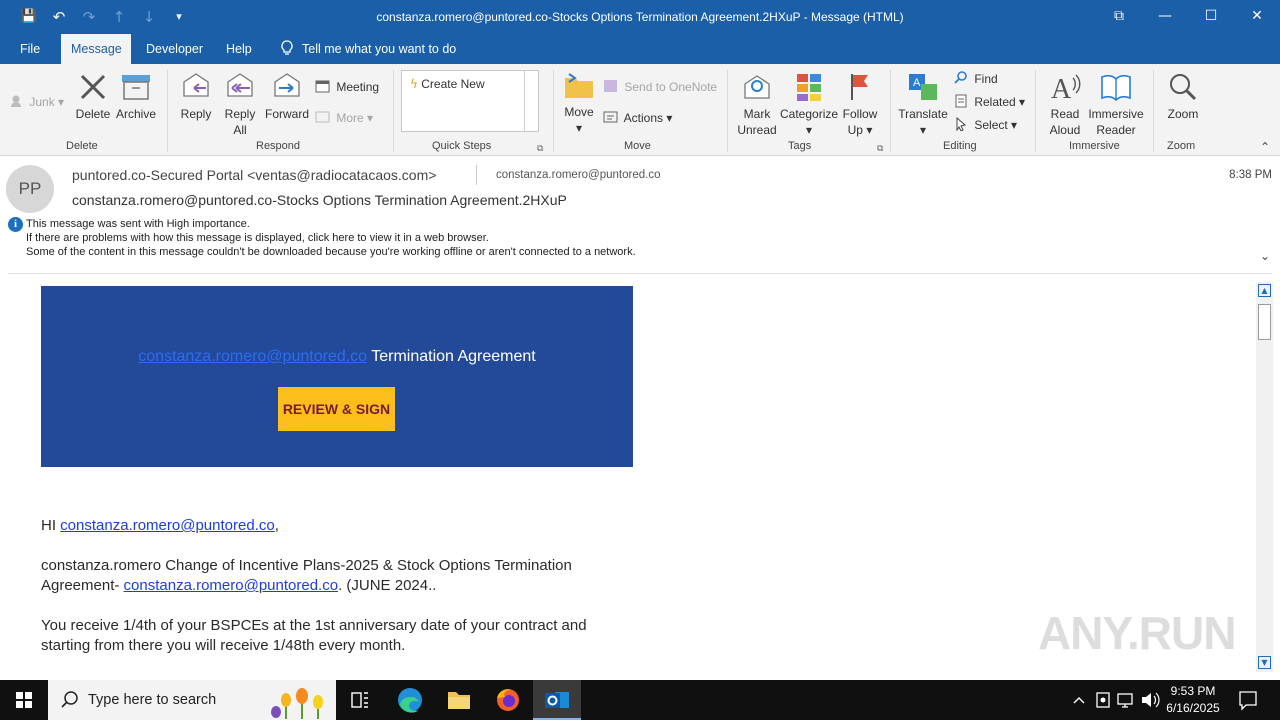  Describe the element at coordinates (860, 105) in the screenshot. I see `follow-up-button: Follow Up ▾` at that location.